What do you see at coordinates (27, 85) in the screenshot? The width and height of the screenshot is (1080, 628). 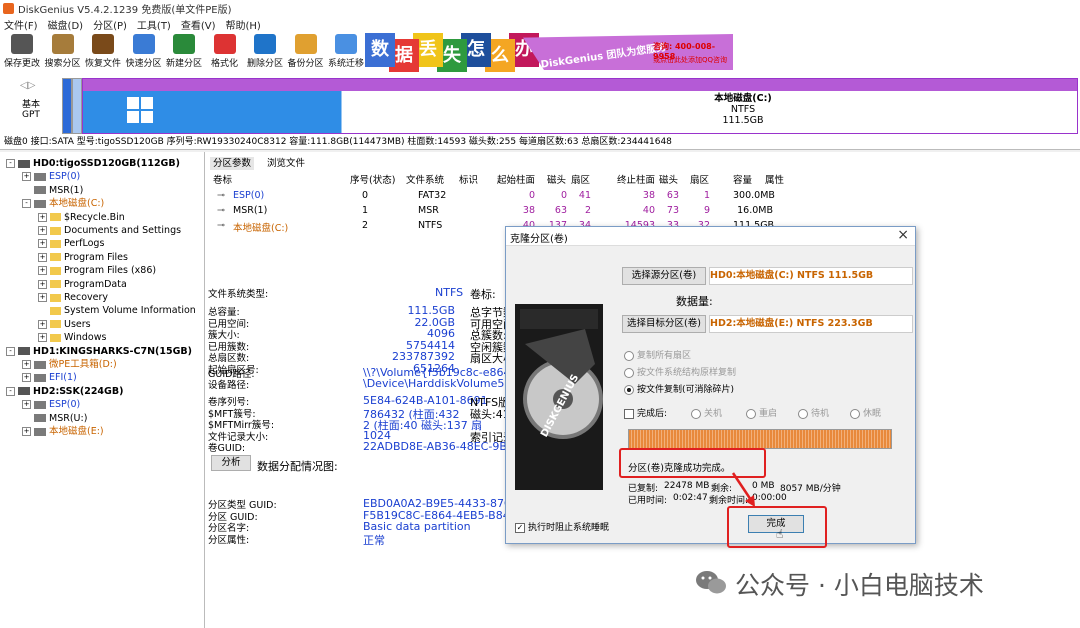 I see `disk-nav-arrows: ◁▷` at bounding box center [27, 85].